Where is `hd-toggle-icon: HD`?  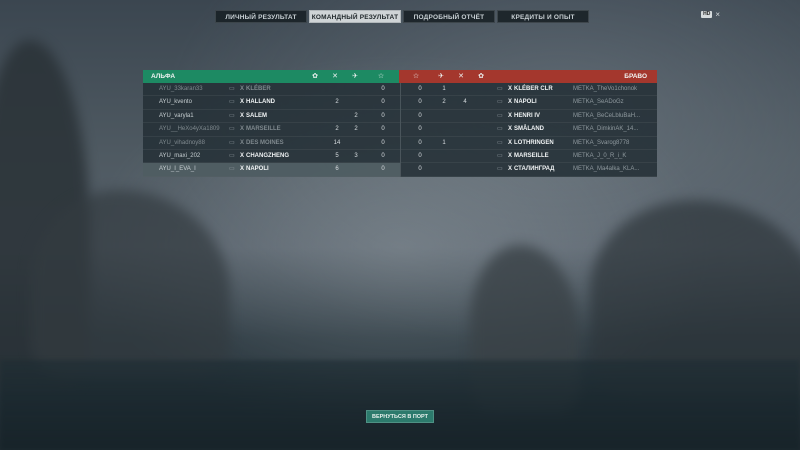
hd-toggle-icon: HD is located at coordinates (707, 14).